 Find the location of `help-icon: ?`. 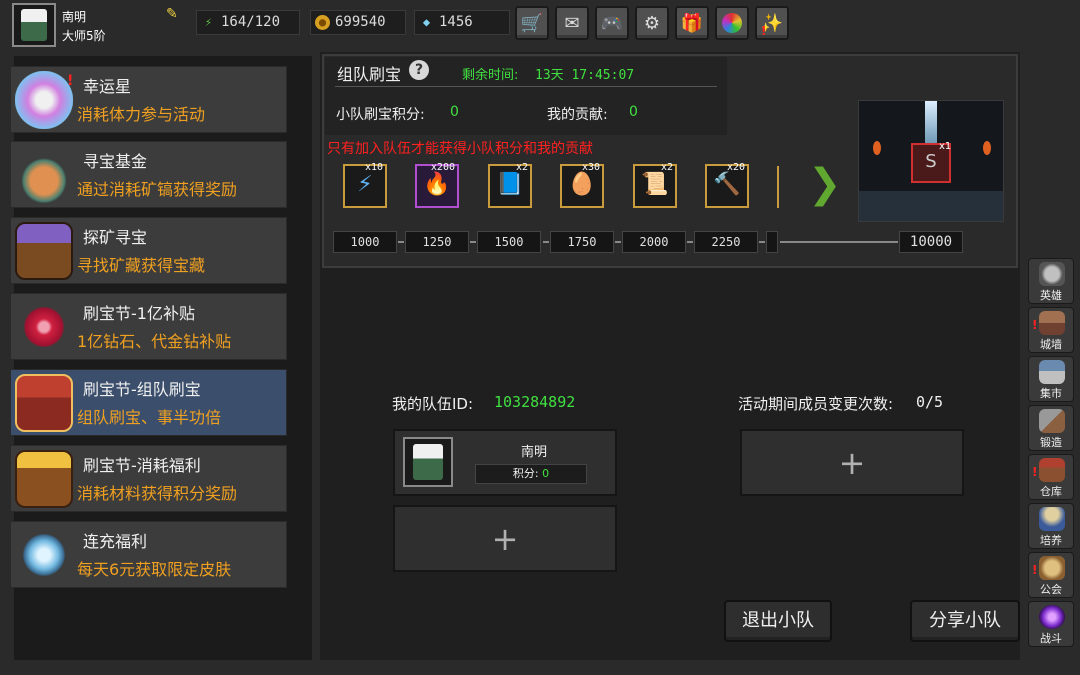

help-icon: ? is located at coordinates (419, 70).